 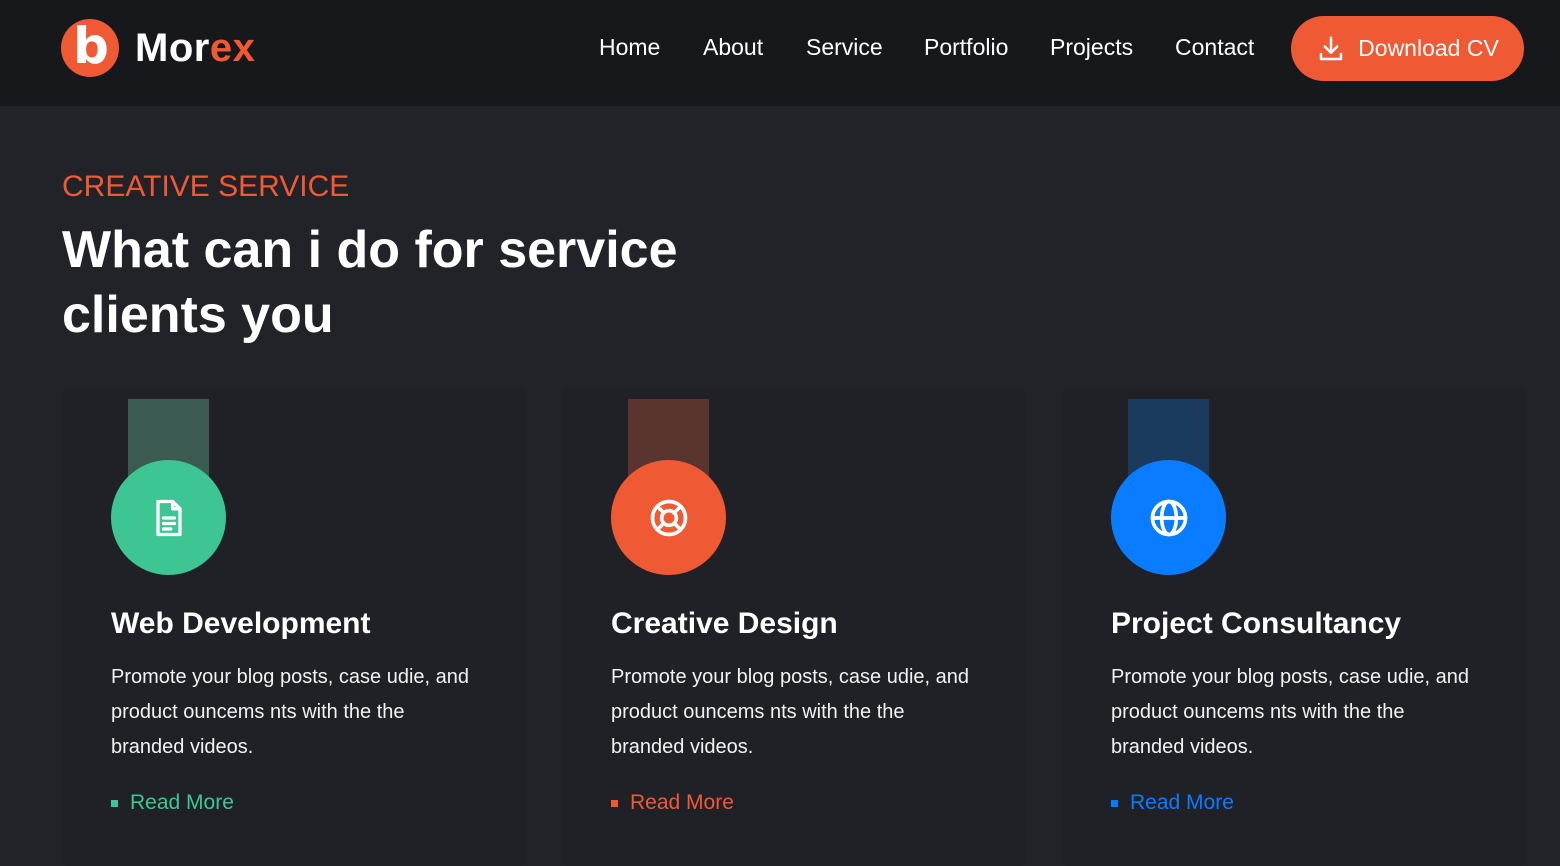 What do you see at coordinates (1256, 623) in the screenshot?
I see `card-title: Project Consultancy` at bounding box center [1256, 623].